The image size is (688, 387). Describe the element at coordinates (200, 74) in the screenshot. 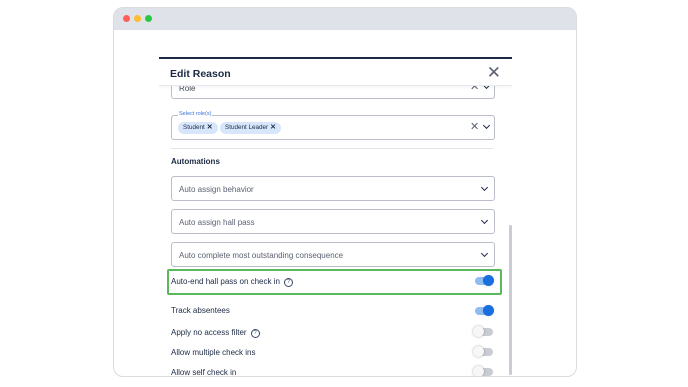

I see `modal-title: Edit Reason` at that location.